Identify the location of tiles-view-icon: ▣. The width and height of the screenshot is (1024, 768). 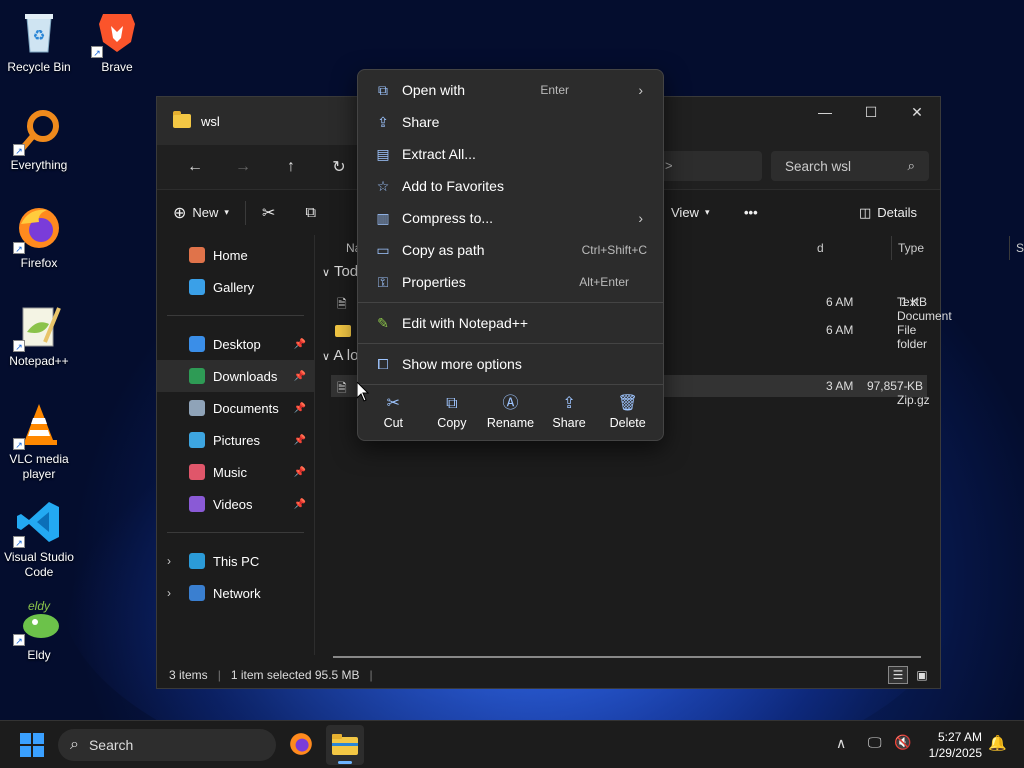
(922, 675).